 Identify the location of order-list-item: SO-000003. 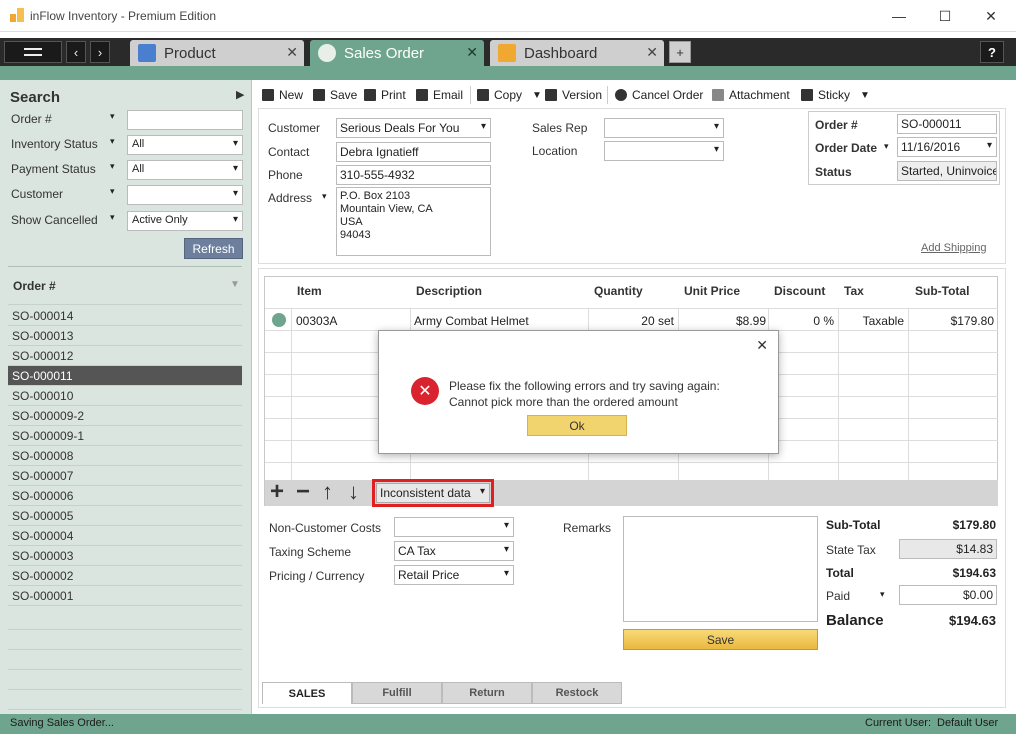
(125, 556).